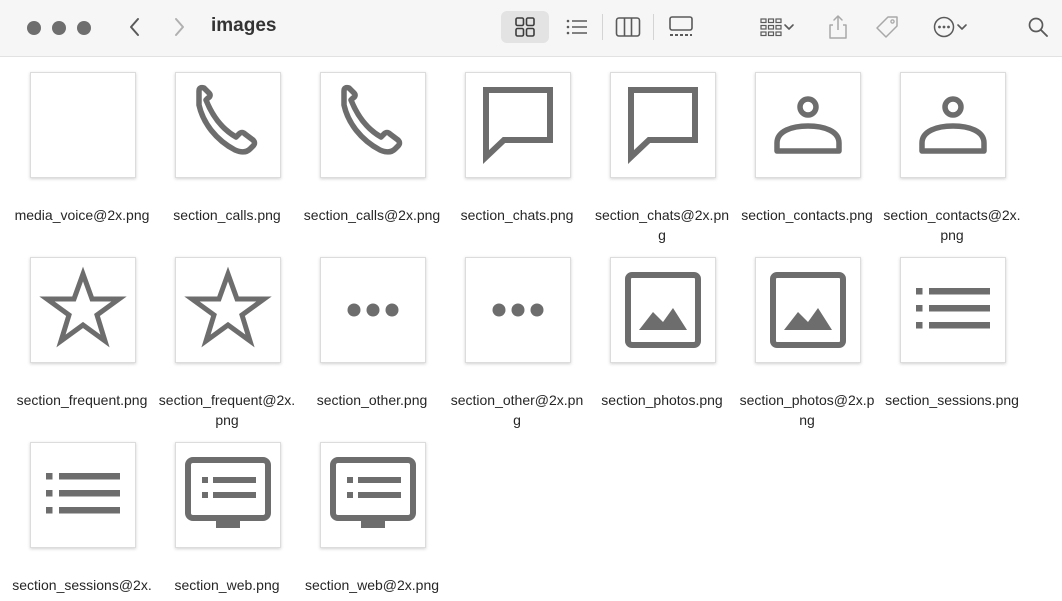 This screenshot has width=1062, height=601. Describe the element at coordinates (662, 400) in the screenshot. I see `file-name: section_photos.png` at that location.